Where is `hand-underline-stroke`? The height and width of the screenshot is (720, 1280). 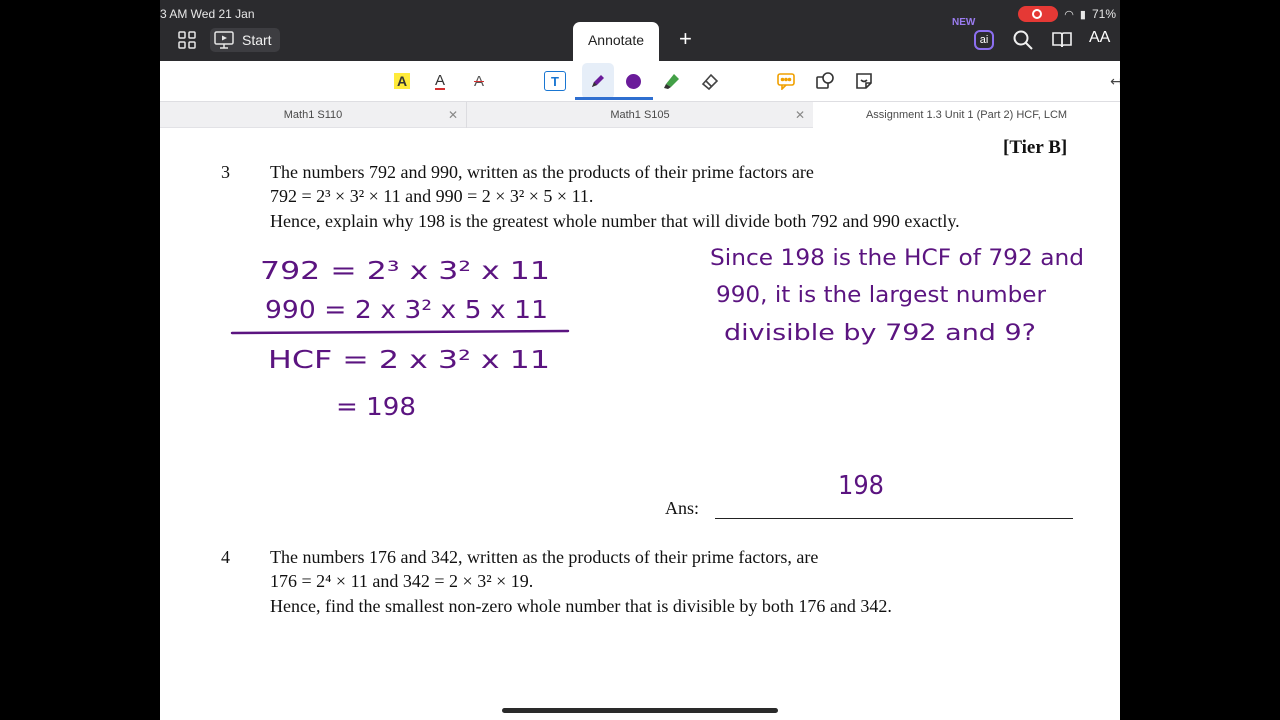
hand-underline-stroke is located at coordinates (400, 332).